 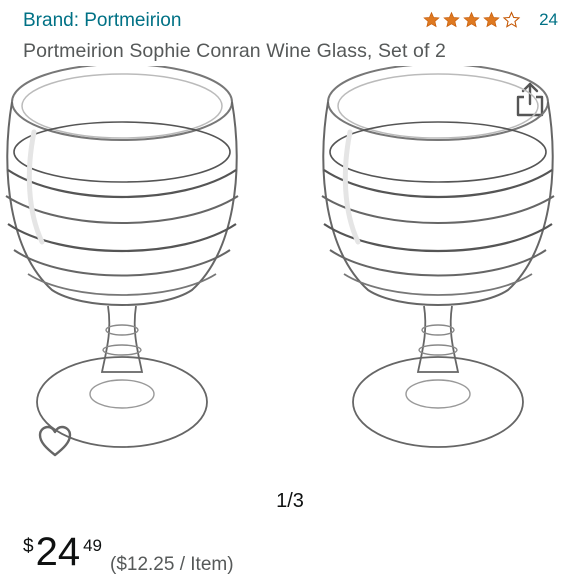 I want to click on rating-count: 24, so click(x=548, y=20).